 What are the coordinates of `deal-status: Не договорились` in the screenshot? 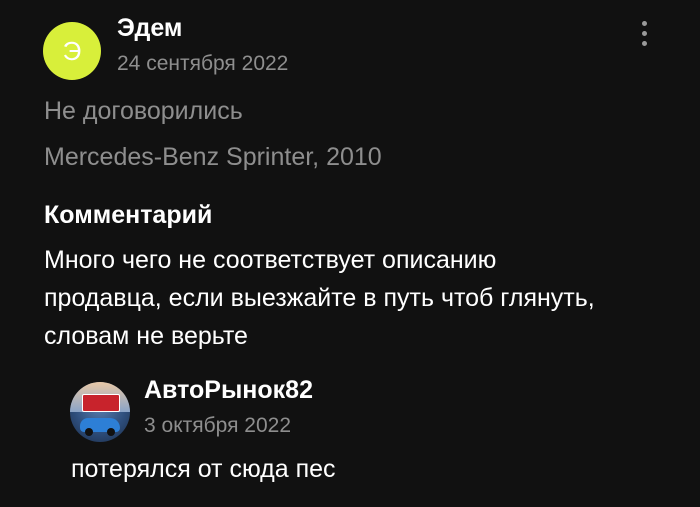 It's located at (143, 111).